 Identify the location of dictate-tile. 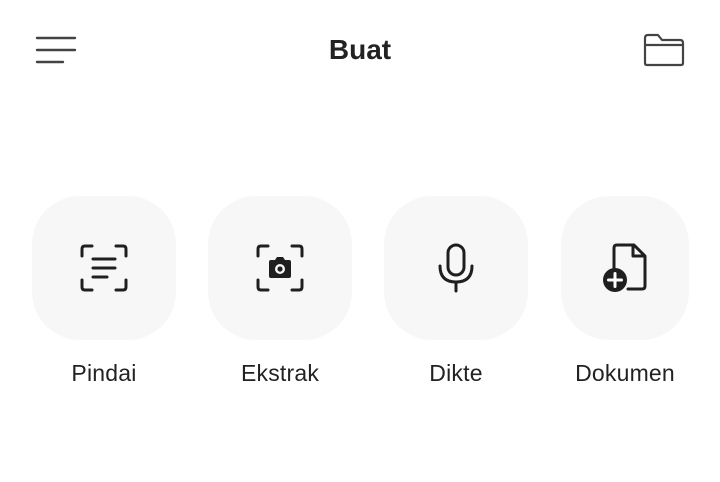
(456, 268).